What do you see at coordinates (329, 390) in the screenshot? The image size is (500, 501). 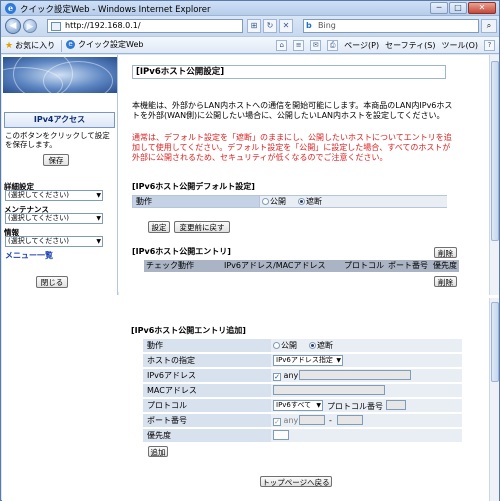 I see `mac-address-input` at bounding box center [329, 390].